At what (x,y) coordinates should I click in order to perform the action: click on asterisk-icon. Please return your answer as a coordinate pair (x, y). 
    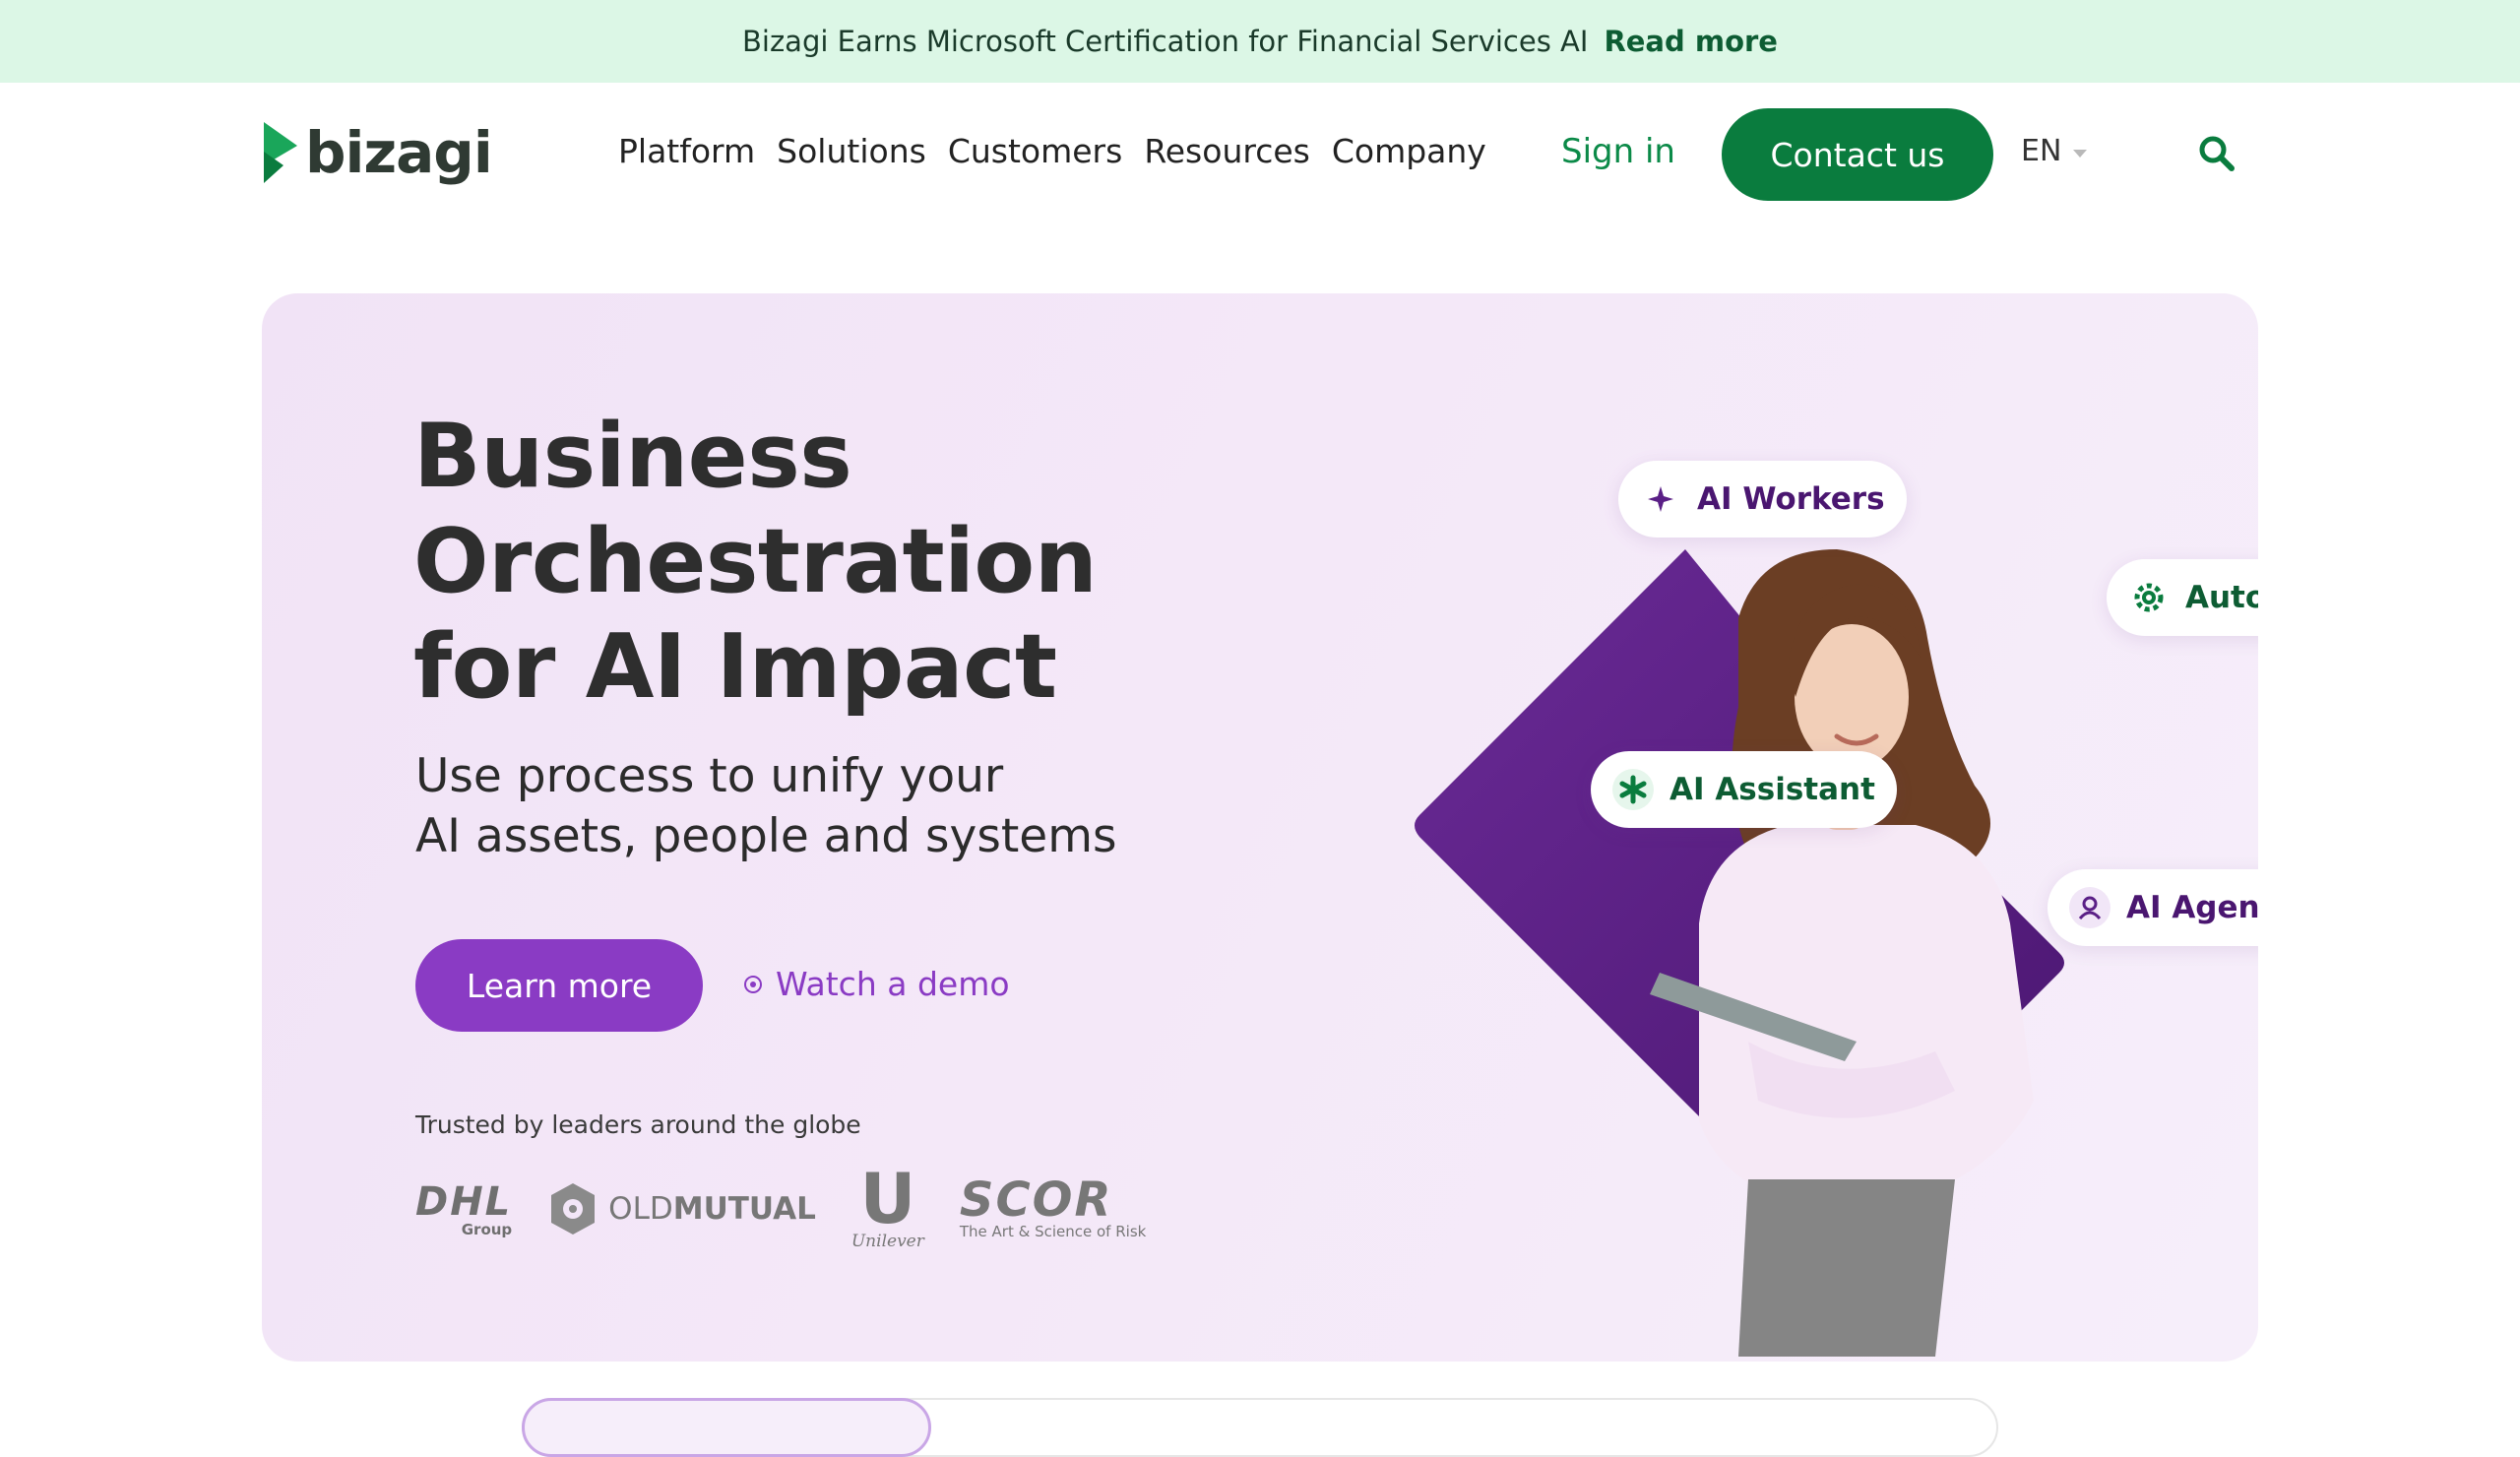
    Looking at the image, I should click on (1633, 789).